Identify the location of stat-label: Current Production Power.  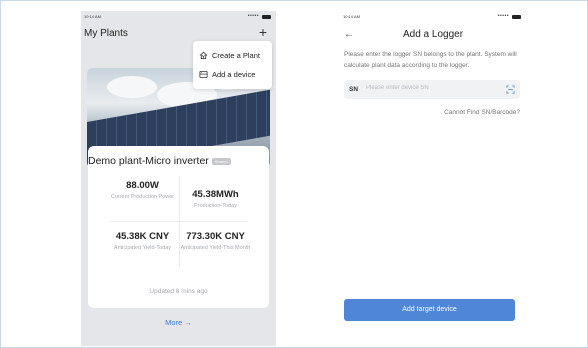
(142, 197).